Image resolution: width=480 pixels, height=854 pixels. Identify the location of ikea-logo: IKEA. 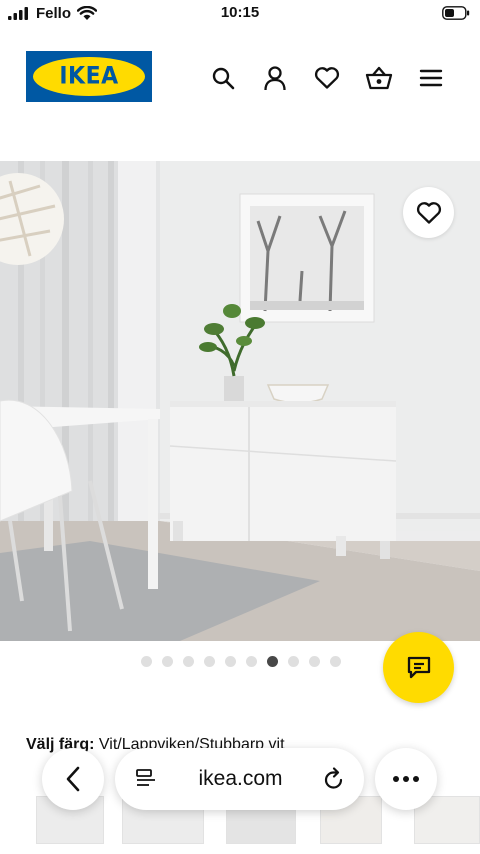
(89, 76).